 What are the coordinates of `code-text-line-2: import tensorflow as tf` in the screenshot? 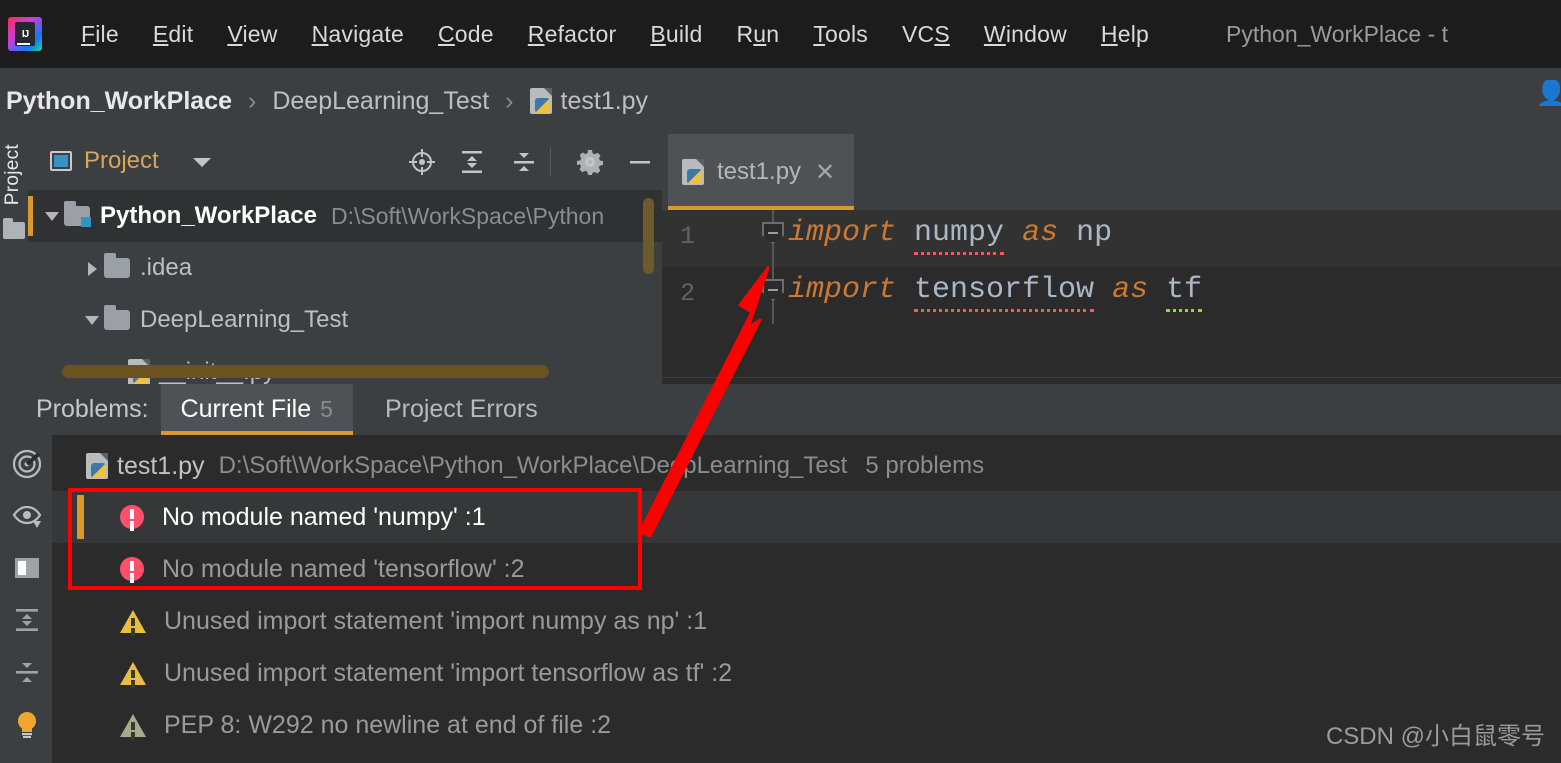 It's located at (995, 292).